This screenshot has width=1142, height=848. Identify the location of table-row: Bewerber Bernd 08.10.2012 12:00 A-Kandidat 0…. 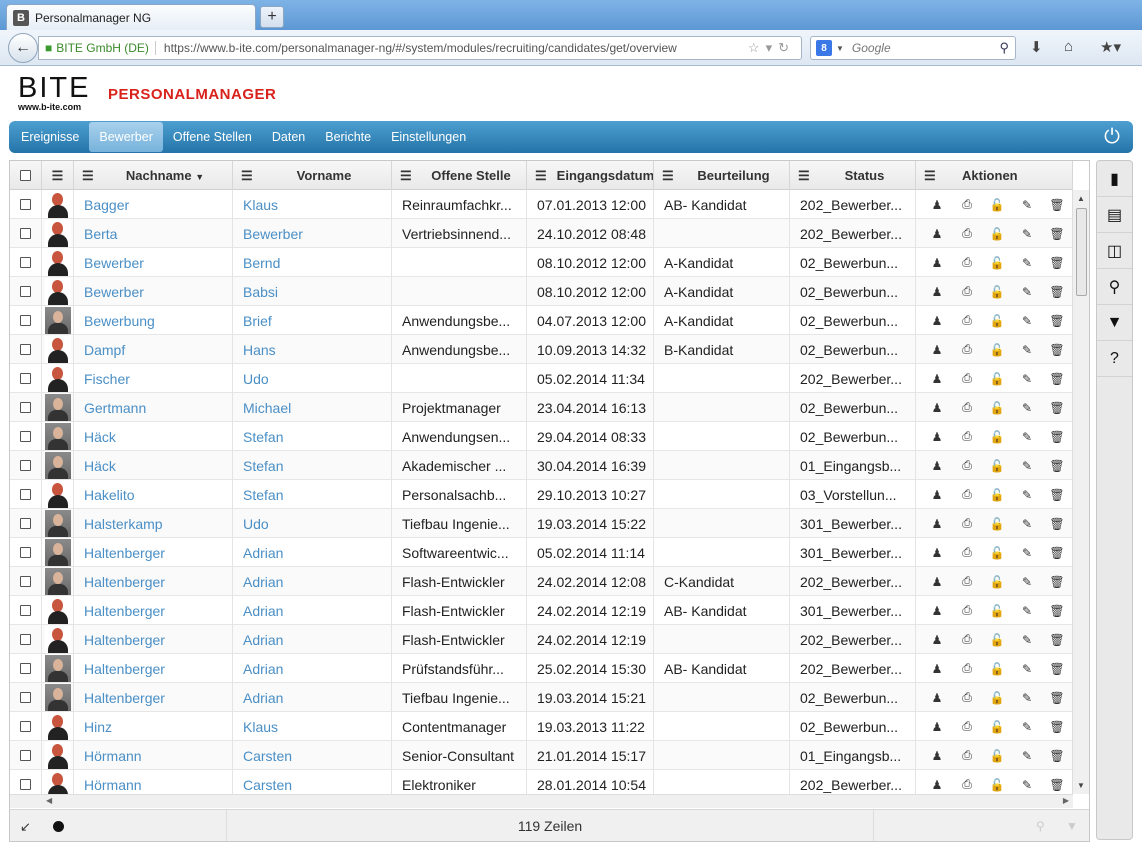
(541, 262).